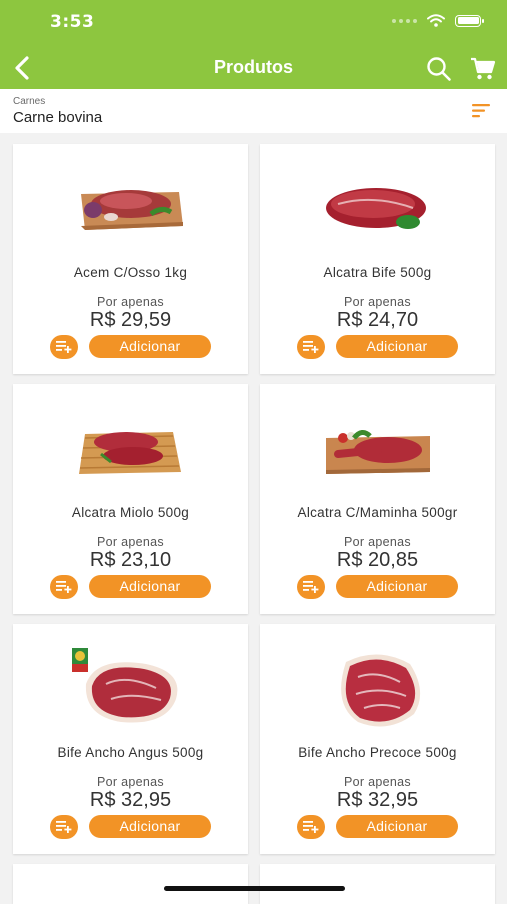 Image resolution: width=507 pixels, height=904 pixels. What do you see at coordinates (377, 272) in the screenshot?
I see `product-name: Alcatra Bife 500g` at bounding box center [377, 272].